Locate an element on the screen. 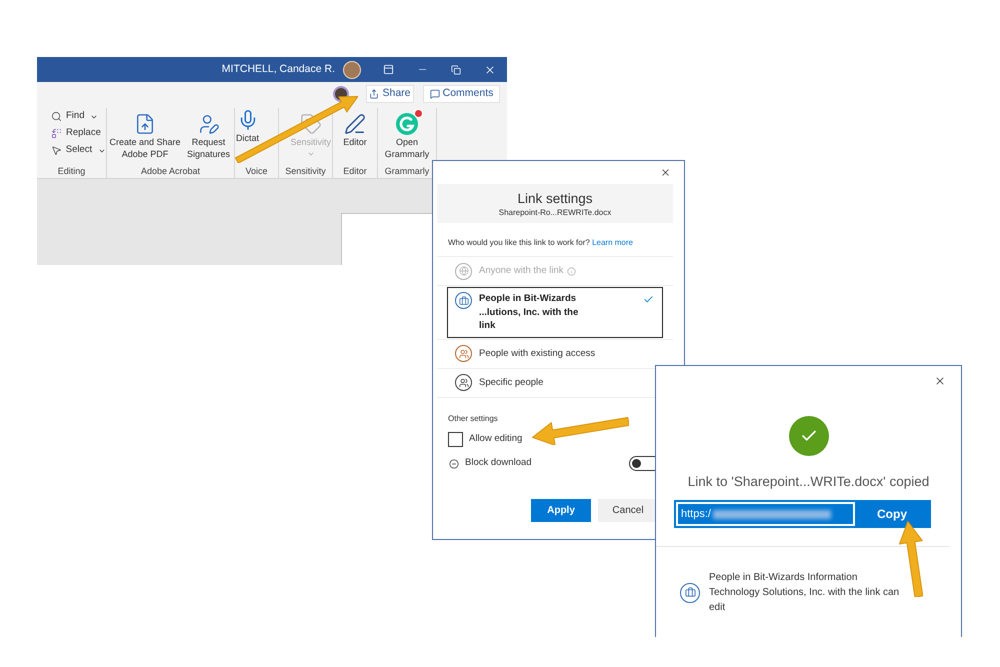 The height and width of the screenshot is (667, 1000). user-name: MITCHELL, Candace R. is located at coordinates (278, 69).